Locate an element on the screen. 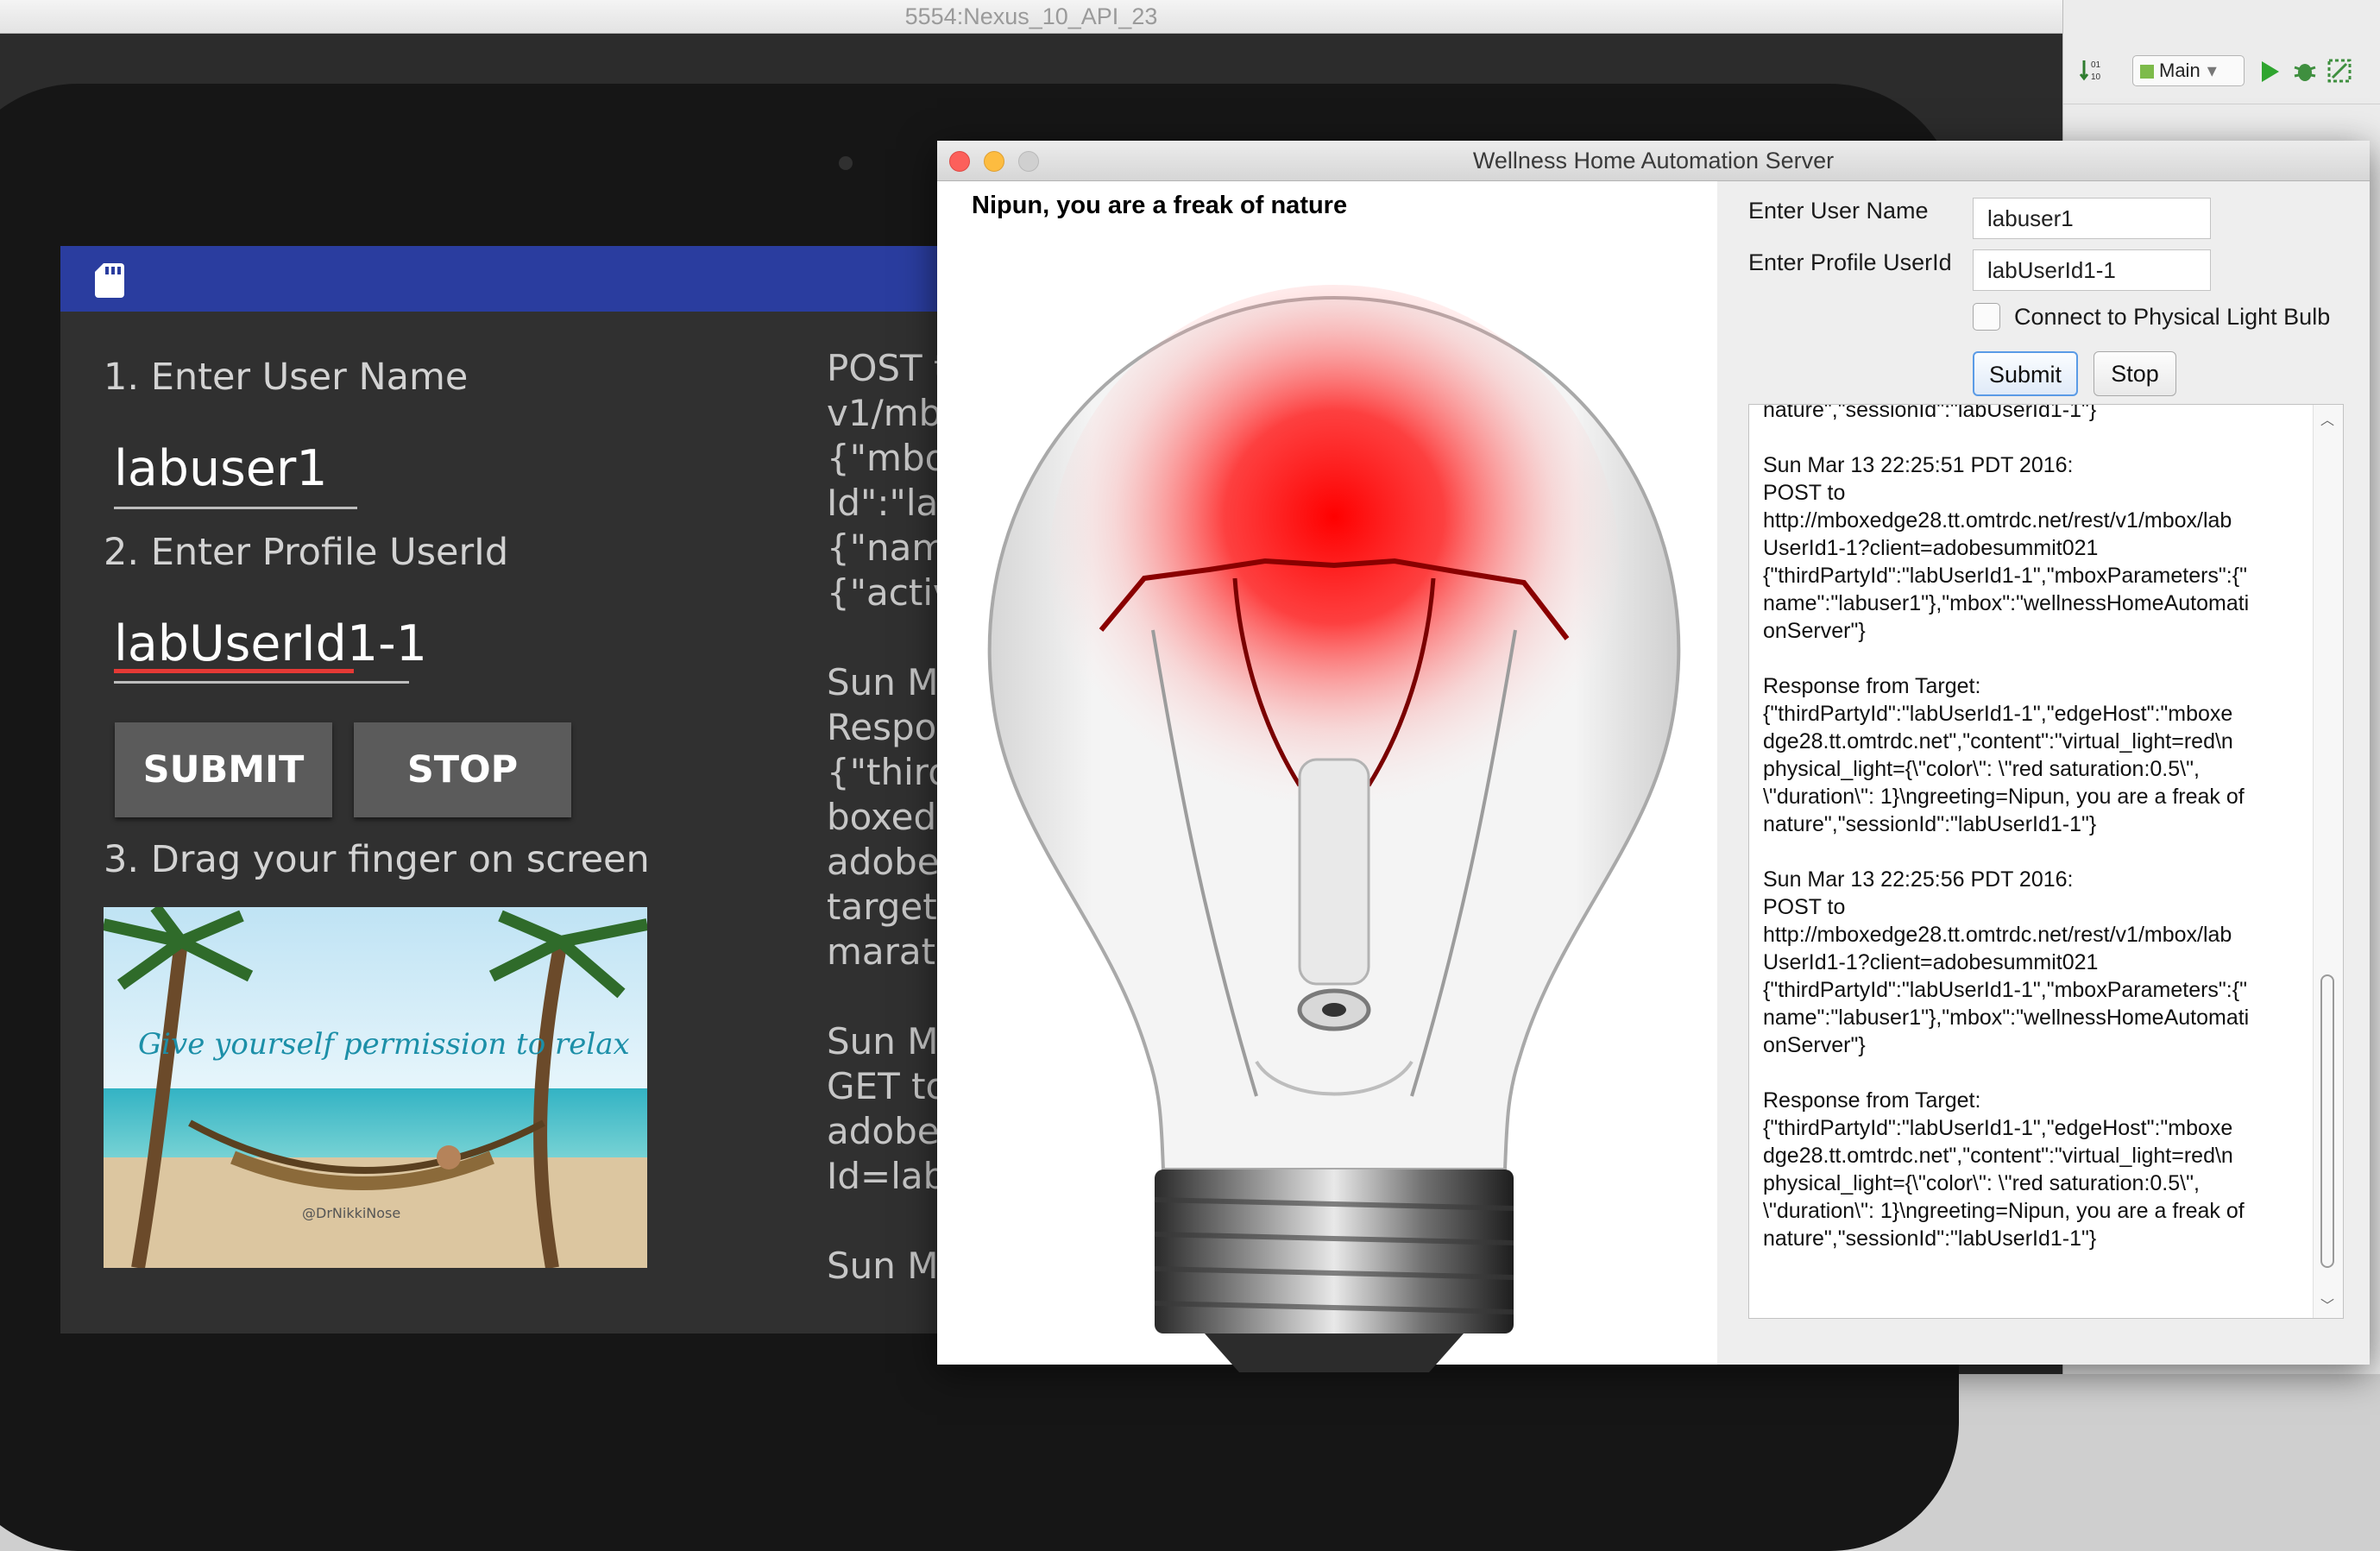  server-log-line: Sun Mar 13 22:25:56 PDT 2016: is located at coordinates (1918, 879).